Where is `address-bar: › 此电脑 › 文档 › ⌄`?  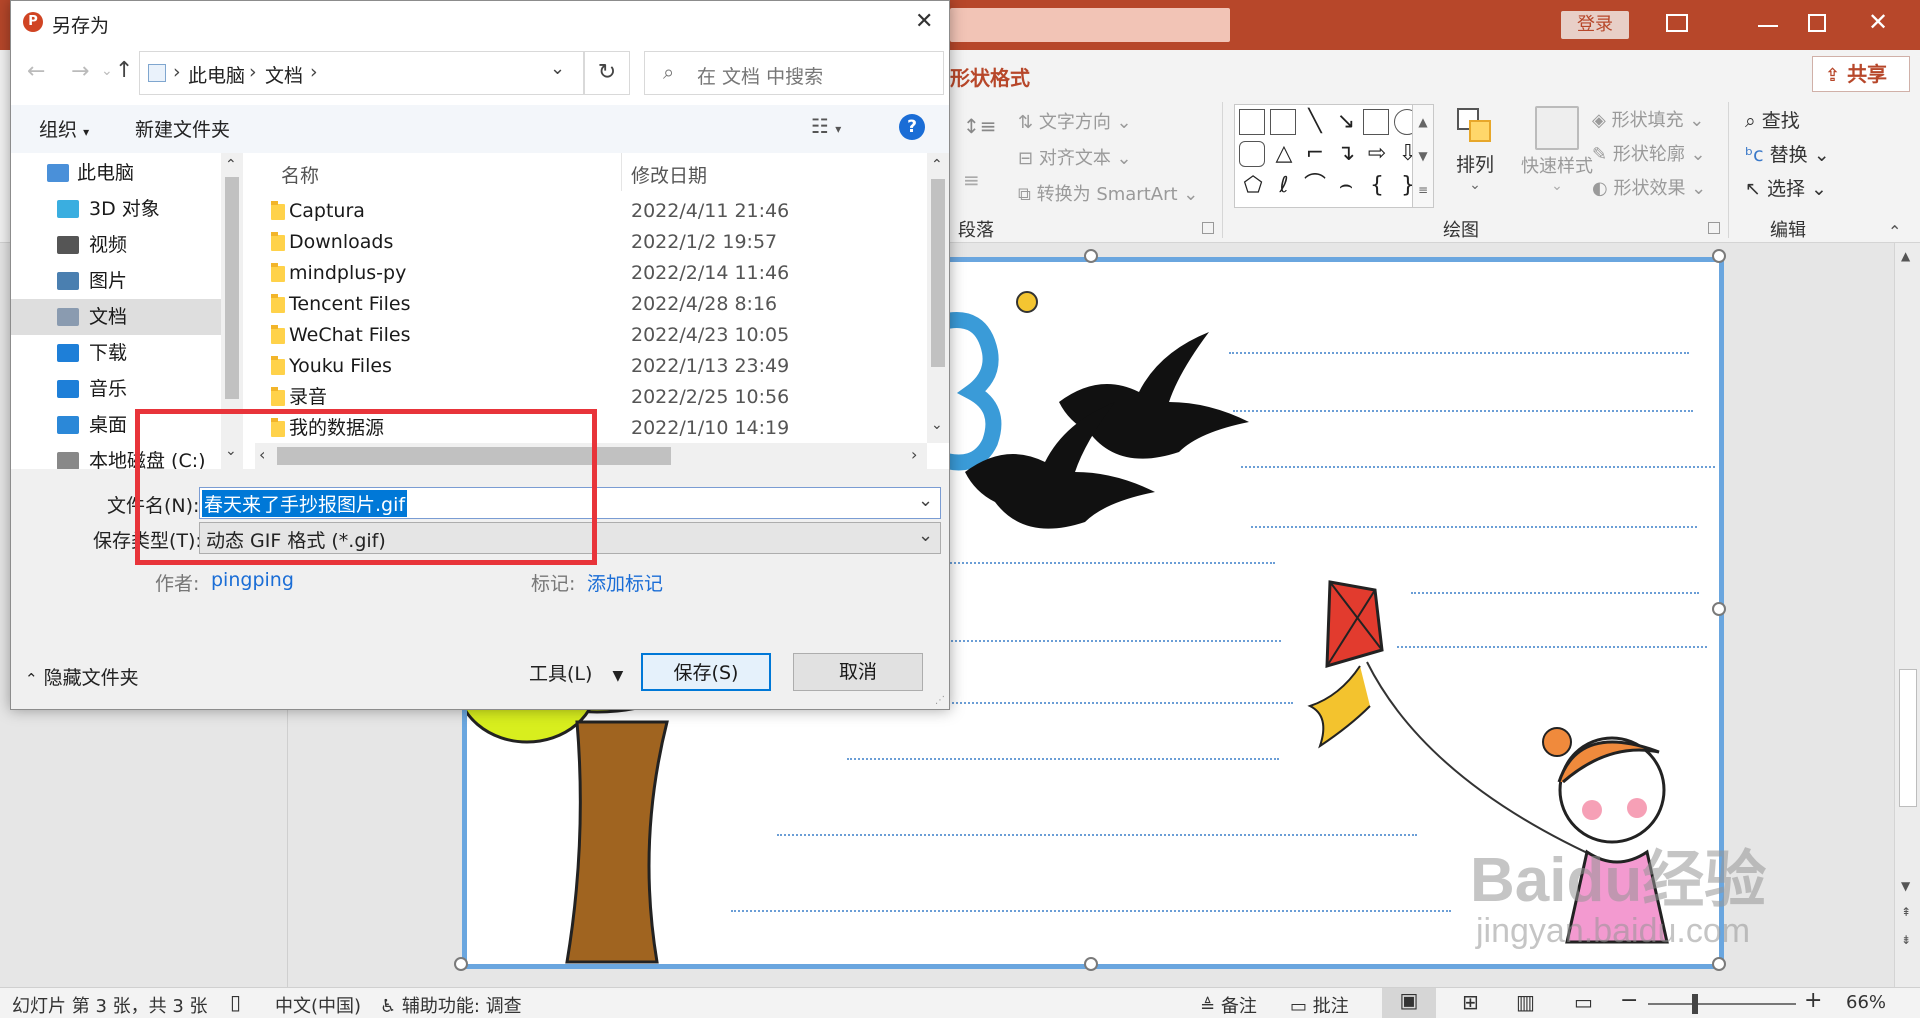 address-bar: › 此电脑 › 文档 › ⌄ is located at coordinates (361, 73).